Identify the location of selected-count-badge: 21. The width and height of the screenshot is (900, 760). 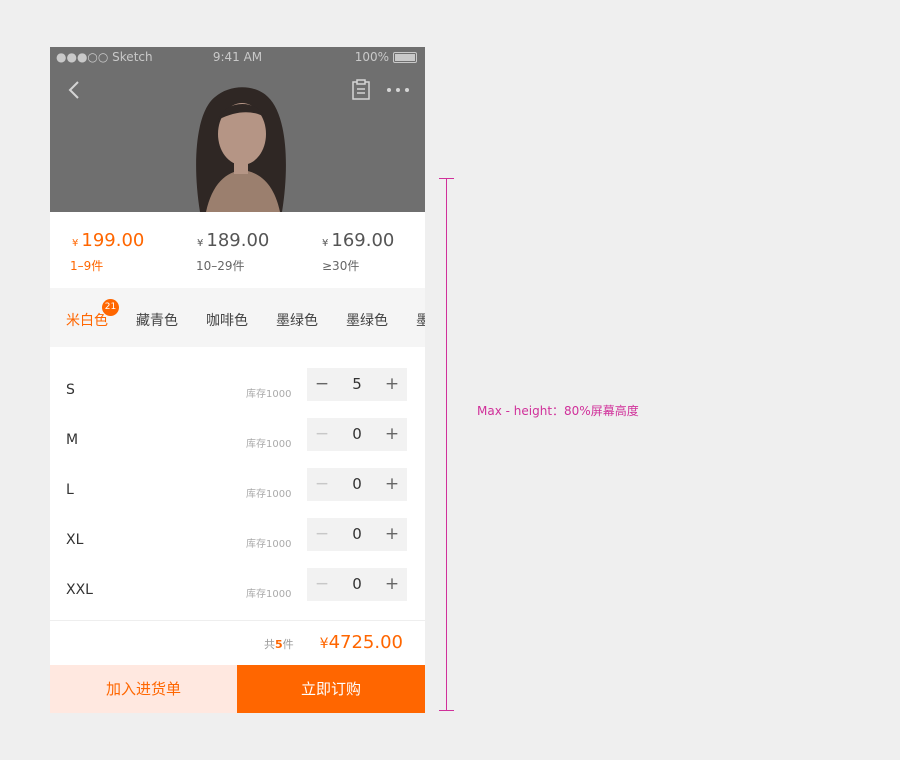
(110, 307).